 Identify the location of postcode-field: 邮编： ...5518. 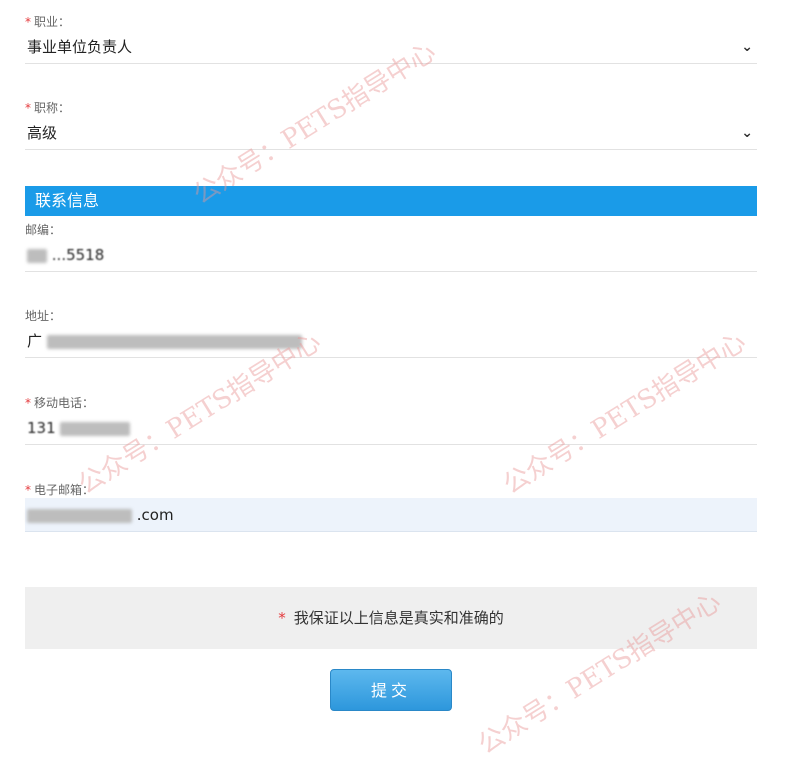
(391, 247).